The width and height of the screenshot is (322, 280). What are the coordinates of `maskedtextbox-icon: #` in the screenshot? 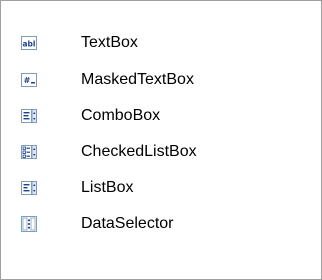 It's located at (29, 80).